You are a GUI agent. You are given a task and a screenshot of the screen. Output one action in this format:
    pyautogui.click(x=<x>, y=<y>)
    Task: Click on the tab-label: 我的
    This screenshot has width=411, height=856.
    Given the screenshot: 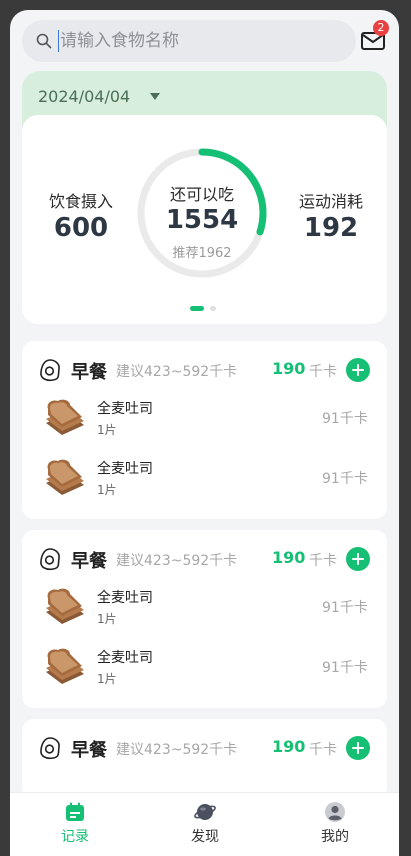 What is the action you would take?
    pyautogui.click(x=335, y=837)
    